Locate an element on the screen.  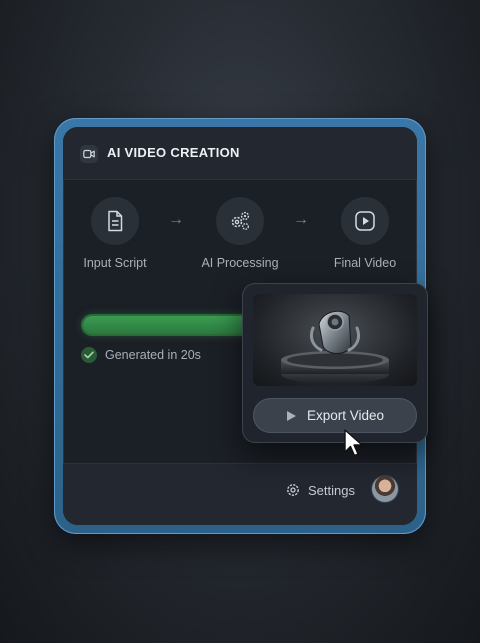
page-title: AI VIDEO CREATION is located at coordinates (173, 152).